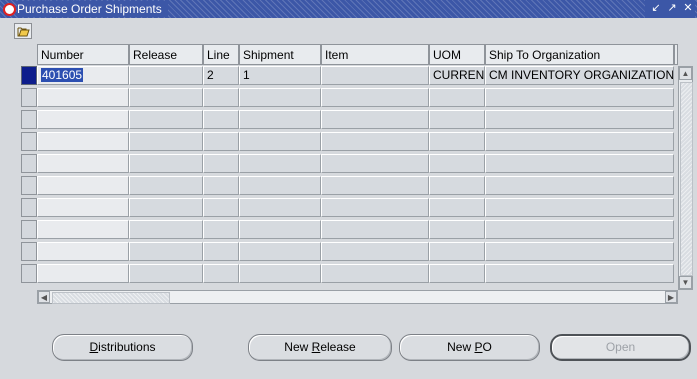 The image size is (697, 379). I want to click on column-header-uom: UOM, so click(457, 54).